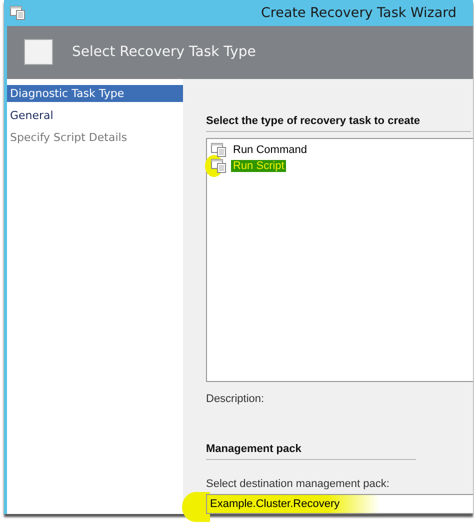  What do you see at coordinates (298, 484) in the screenshot?
I see `field-label: Select destination management pack:` at bounding box center [298, 484].